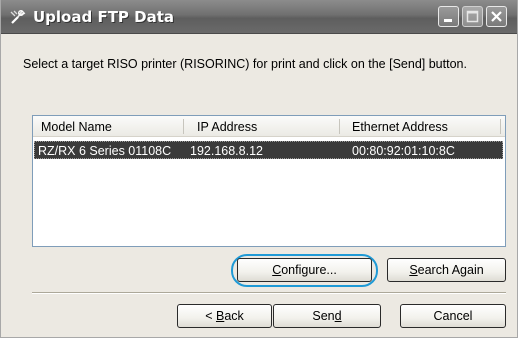 This screenshot has width=518, height=338. Describe the element at coordinates (400, 127) in the screenshot. I see `column-header-ethernet-address: Ethernet Address` at that location.